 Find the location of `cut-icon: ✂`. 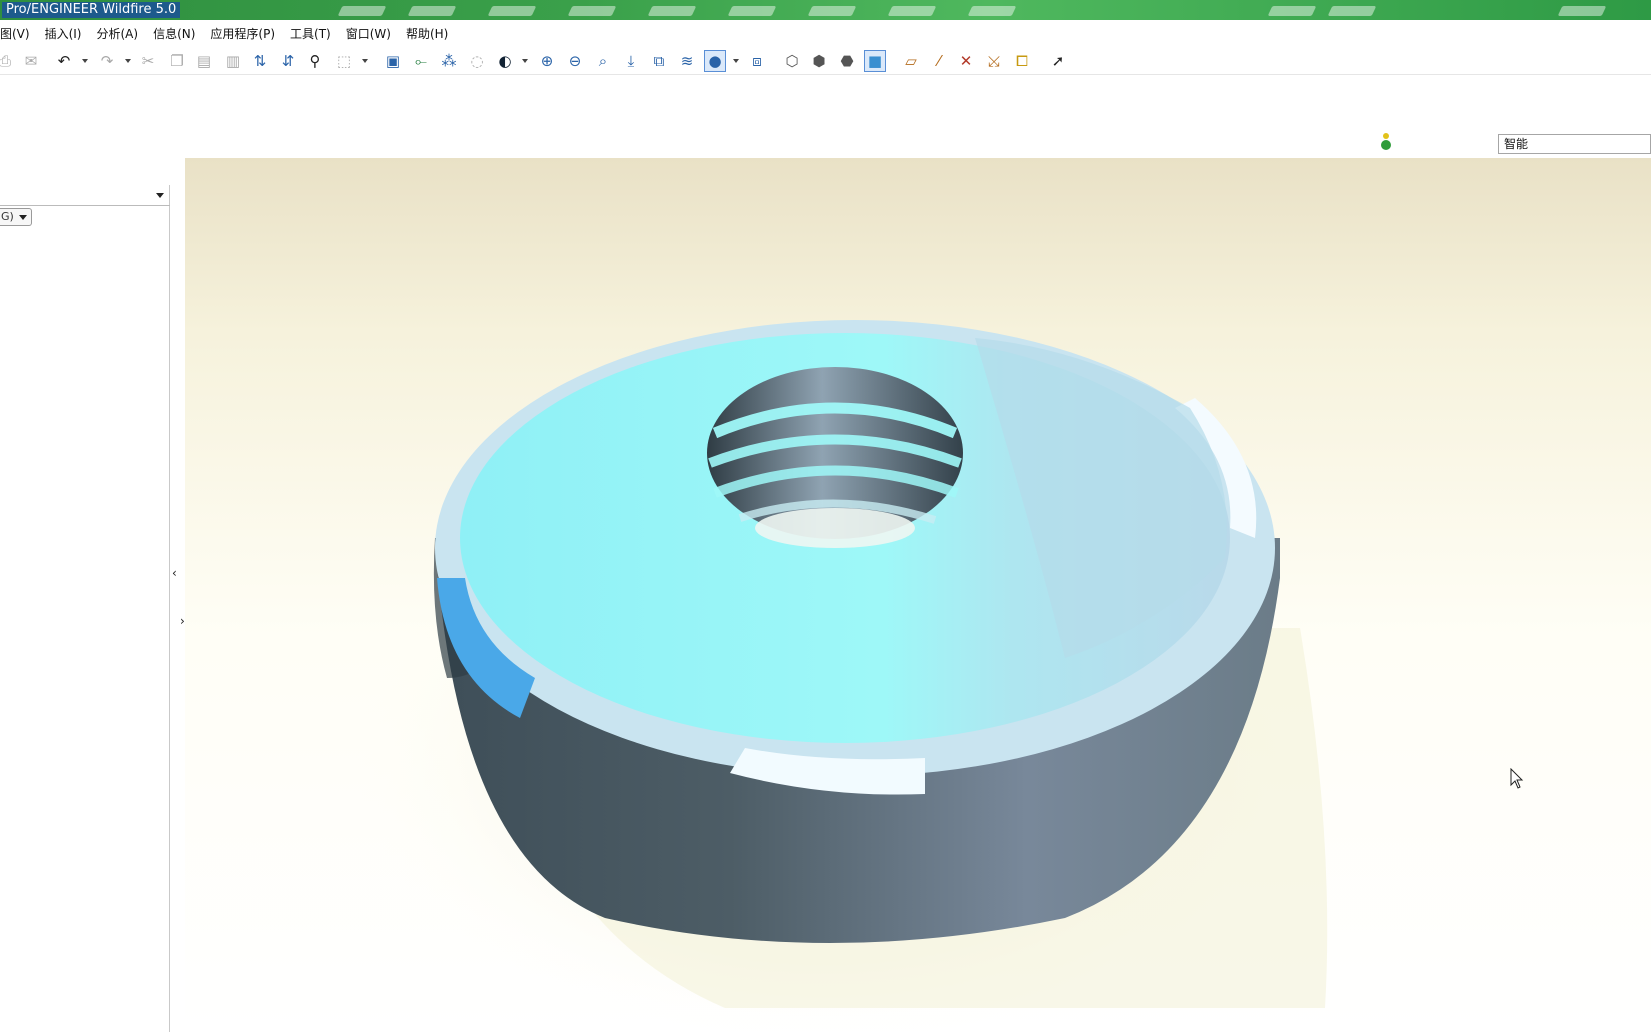

cut-icon: ✂ is located at coordinates (148, 61).